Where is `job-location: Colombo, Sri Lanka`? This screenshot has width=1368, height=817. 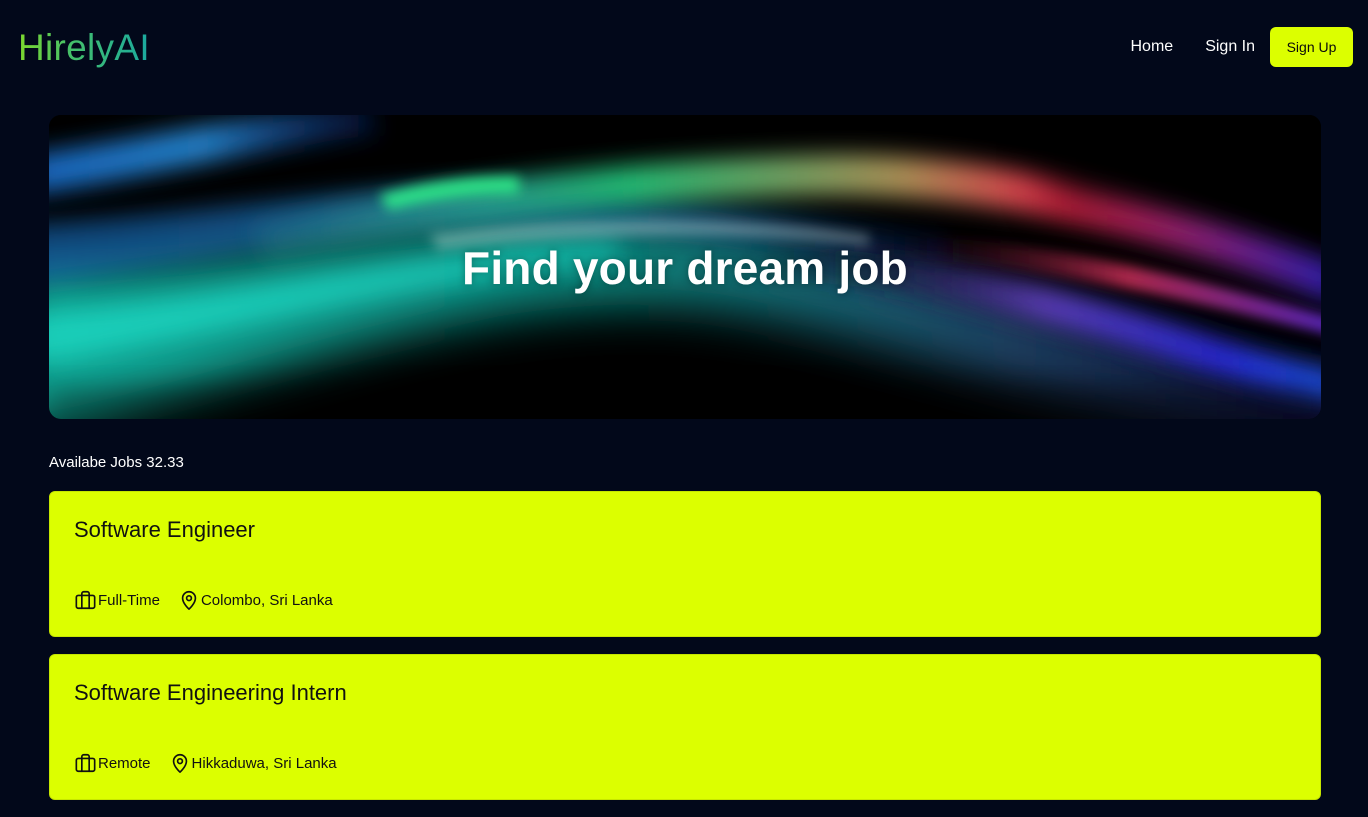 job-location: Colombo, Sri Lanka is located at coordinates (255, 600).